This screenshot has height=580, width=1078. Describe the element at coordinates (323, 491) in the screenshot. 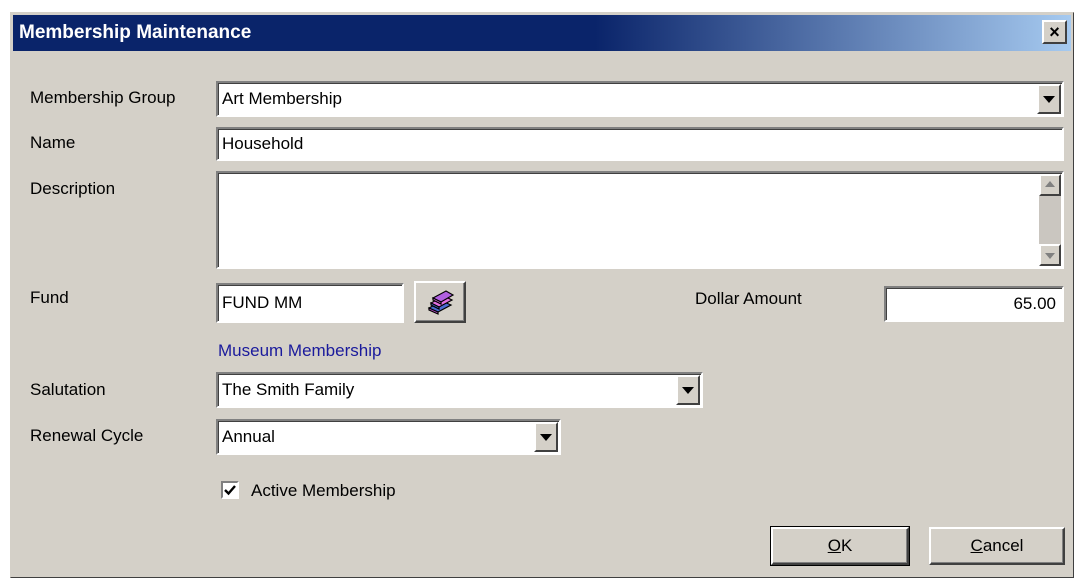

I see `active-membership-label: Active Membership` at that location.